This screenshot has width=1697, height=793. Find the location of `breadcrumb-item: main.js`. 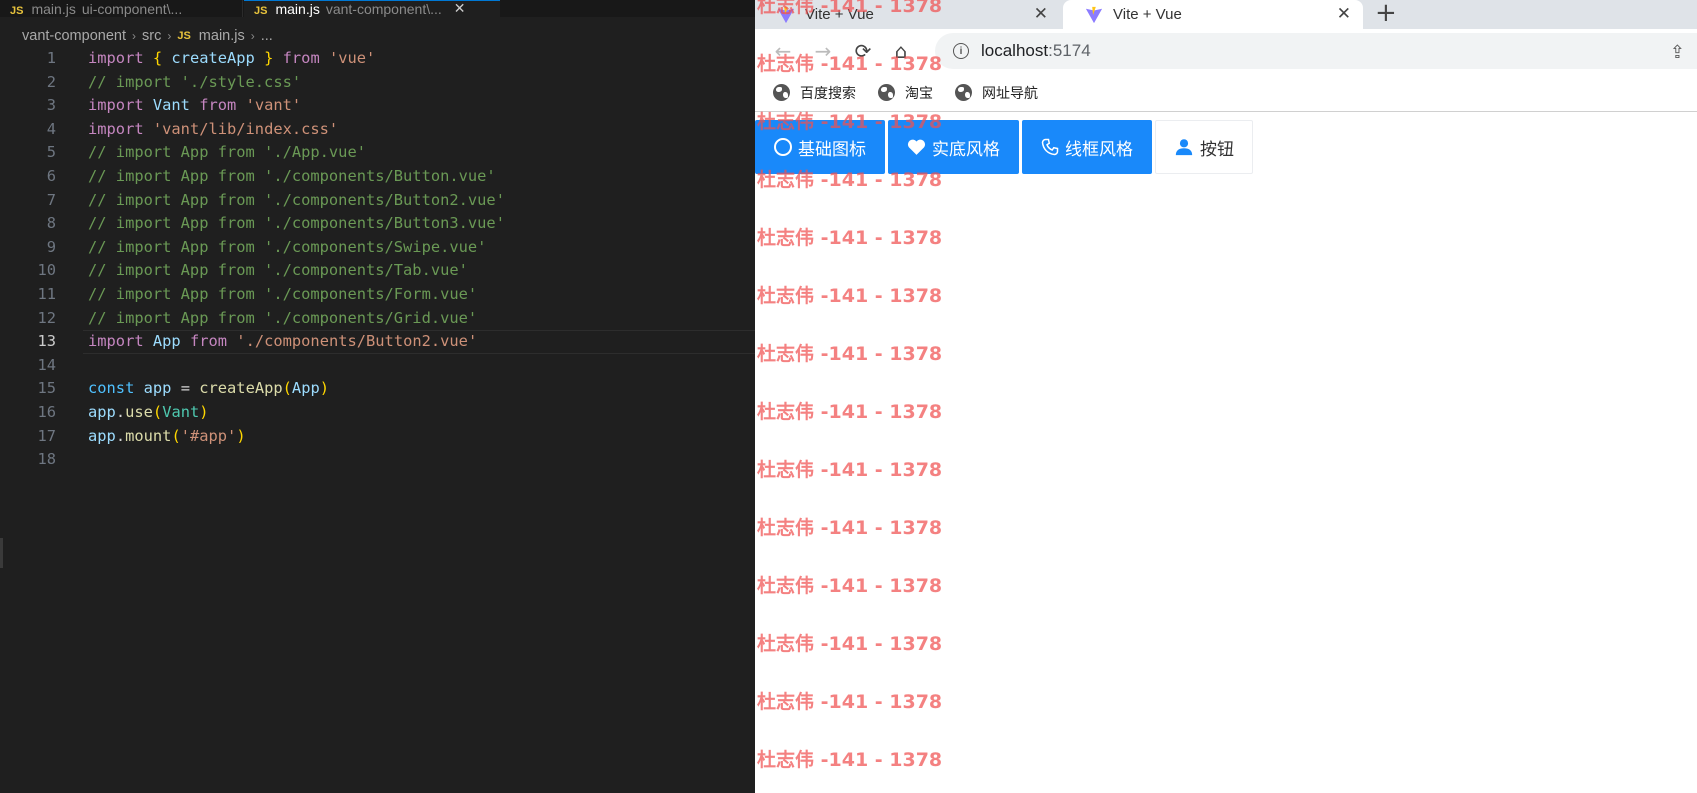

breadcrumb-item: main.js is located at coordinates (222, 36).